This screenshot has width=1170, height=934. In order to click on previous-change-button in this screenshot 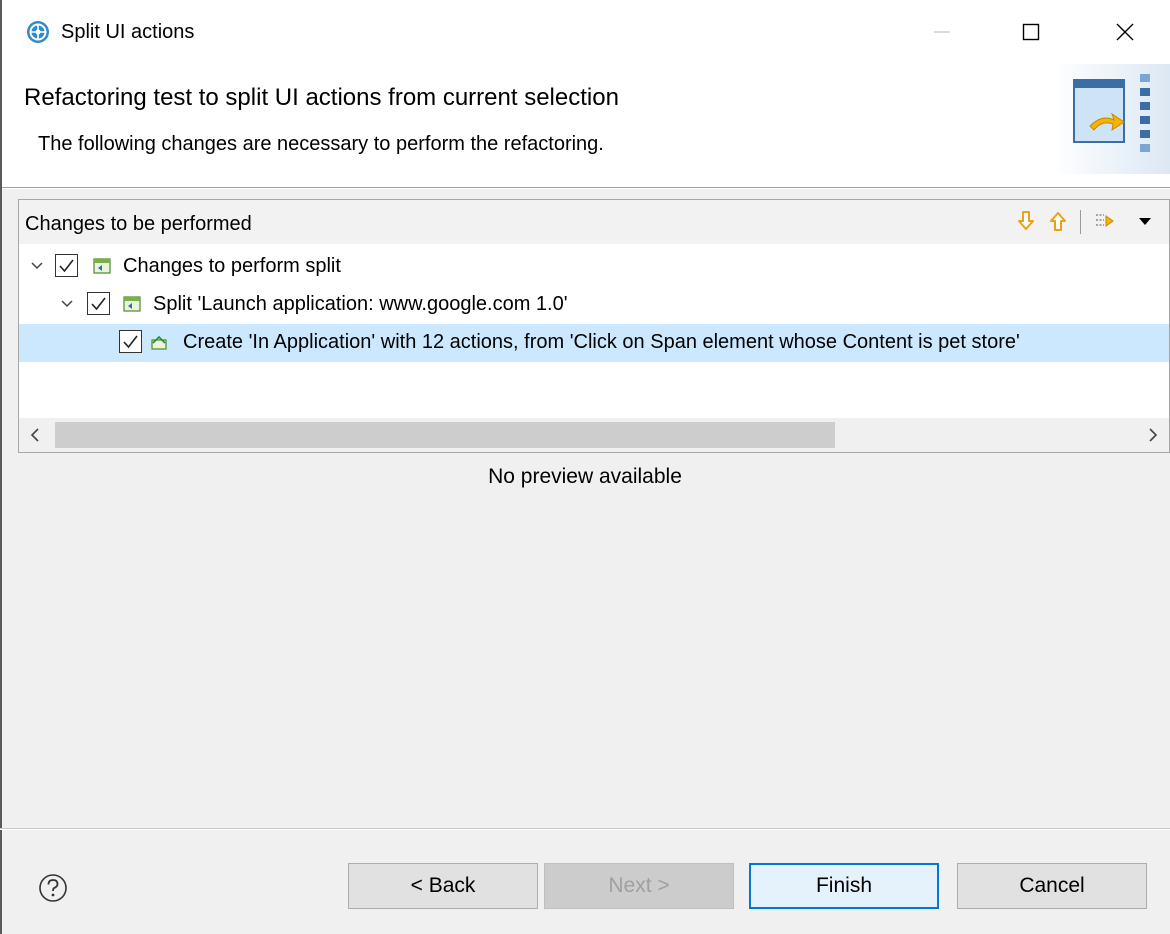, I will do `click(1058, 221)`.